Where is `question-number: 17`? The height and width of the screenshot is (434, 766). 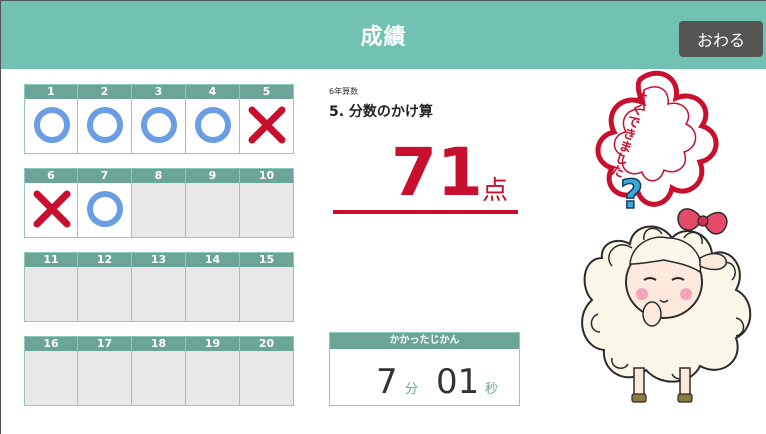 question-number: 17 is located at coordinates (104, 344).